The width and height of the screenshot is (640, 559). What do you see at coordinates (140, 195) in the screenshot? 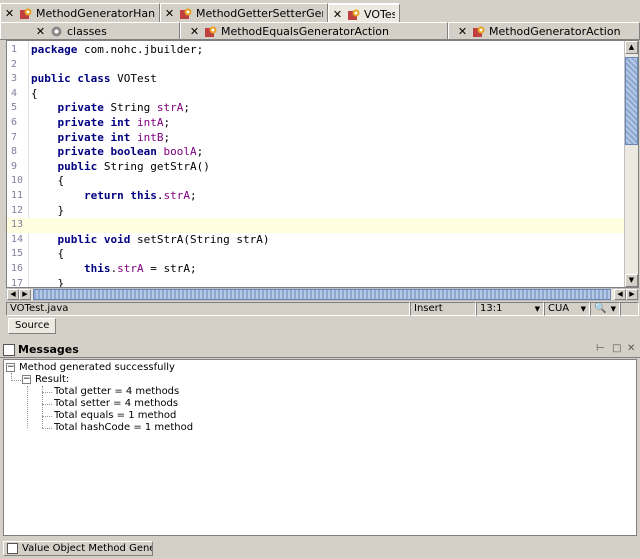
I see `code-text: return this.strA;` at bounding box center [140, 195].